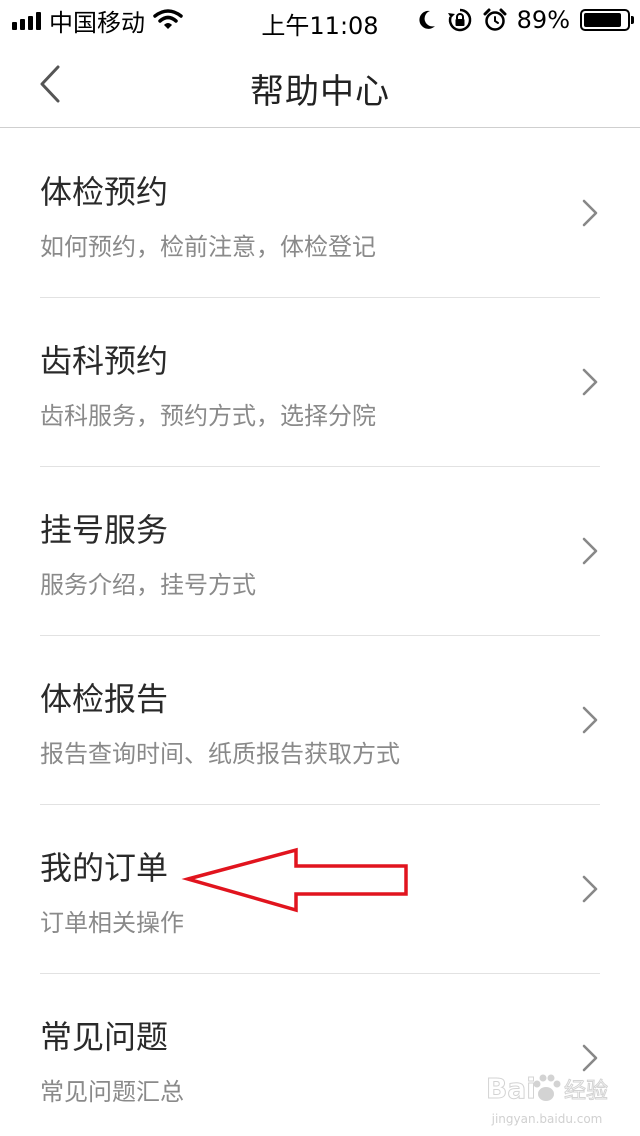  I want to click on watermark: Bai 经验 jingyan.baidu.com, so click(547, 1095).